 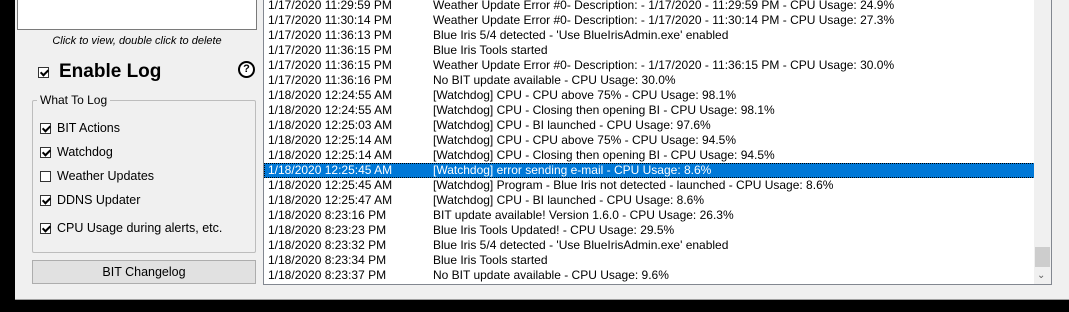 I want to click on what-to-log-title: What To Log, so click(x=74, y=100).